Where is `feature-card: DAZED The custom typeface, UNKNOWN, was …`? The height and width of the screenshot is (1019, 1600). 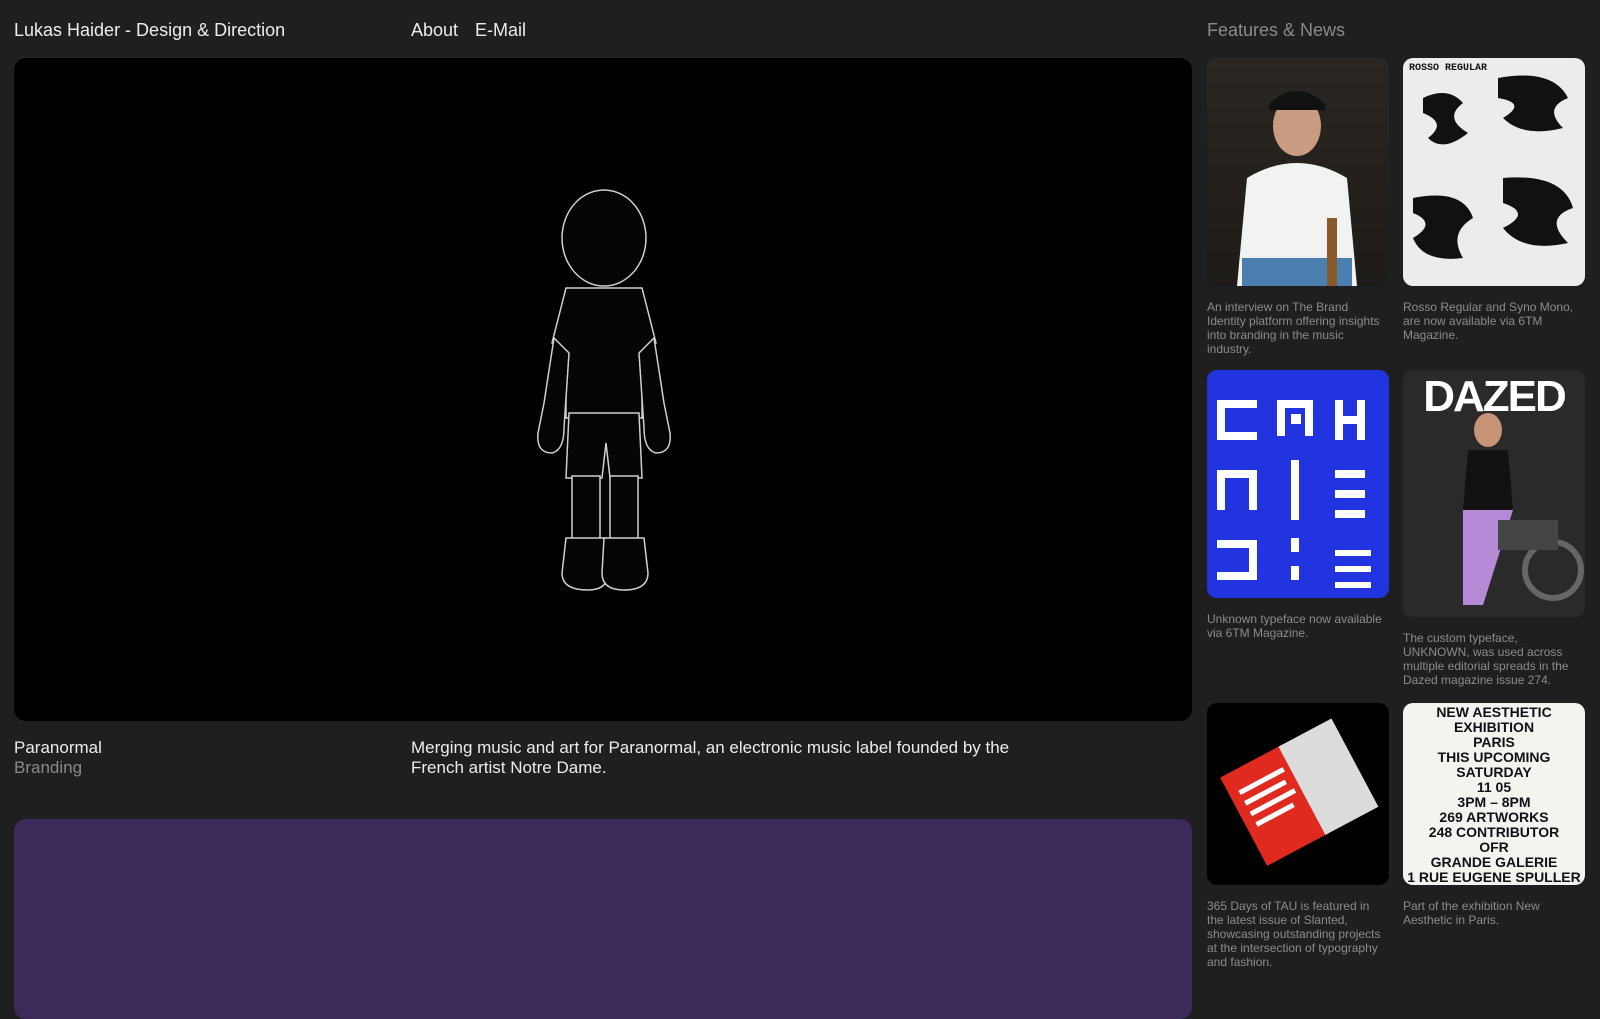
feature-card: DAZED The custom typeface, UNKNOWN, was … is located at coordinates (1494, 528).